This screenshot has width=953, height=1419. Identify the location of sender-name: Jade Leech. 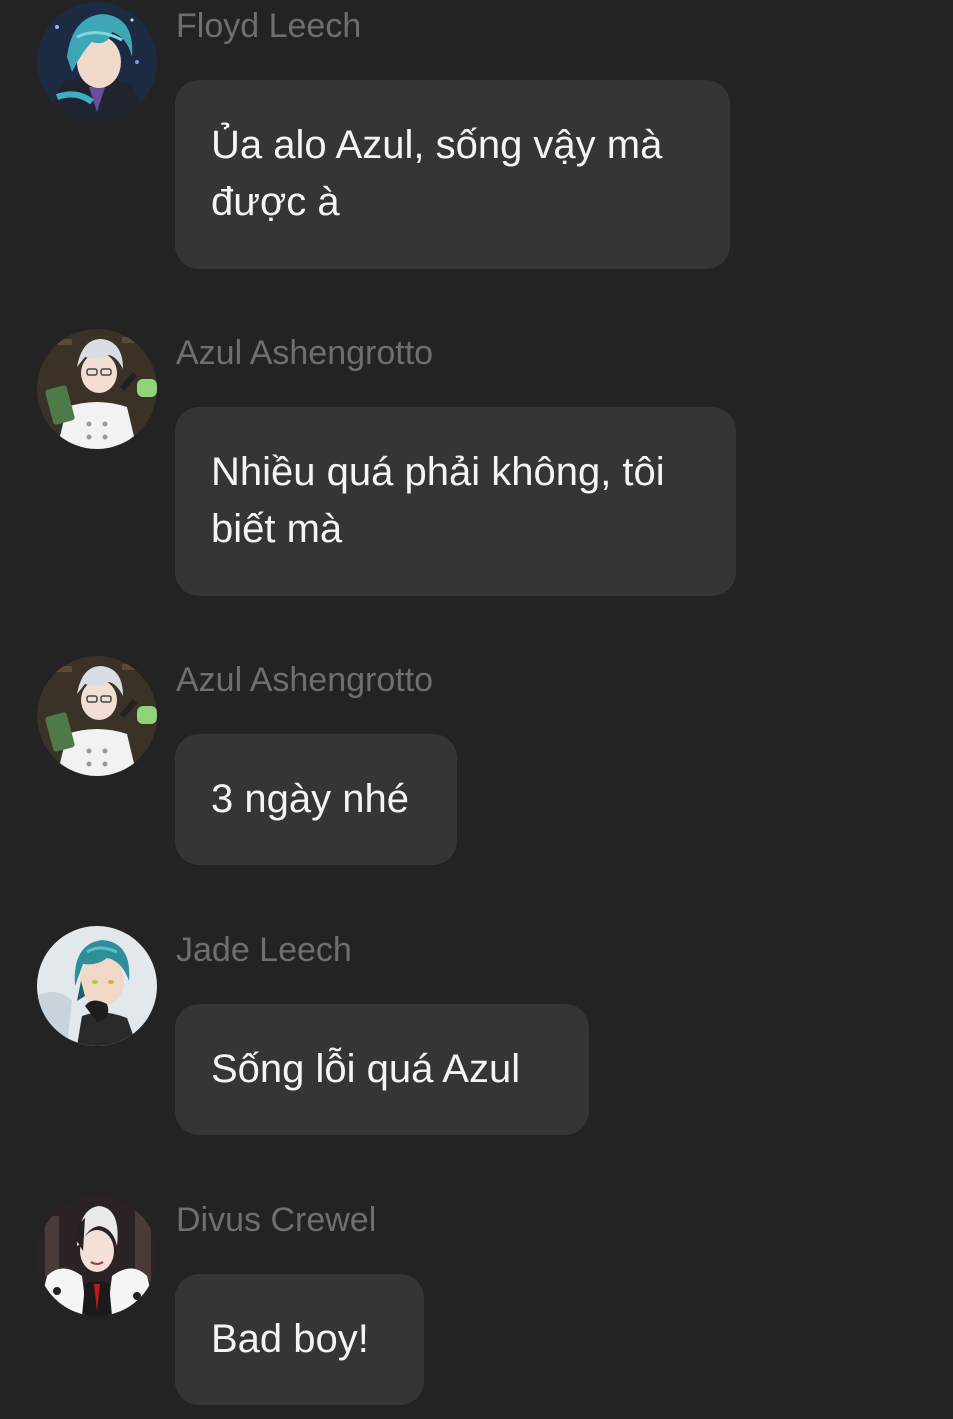
(264, 950).